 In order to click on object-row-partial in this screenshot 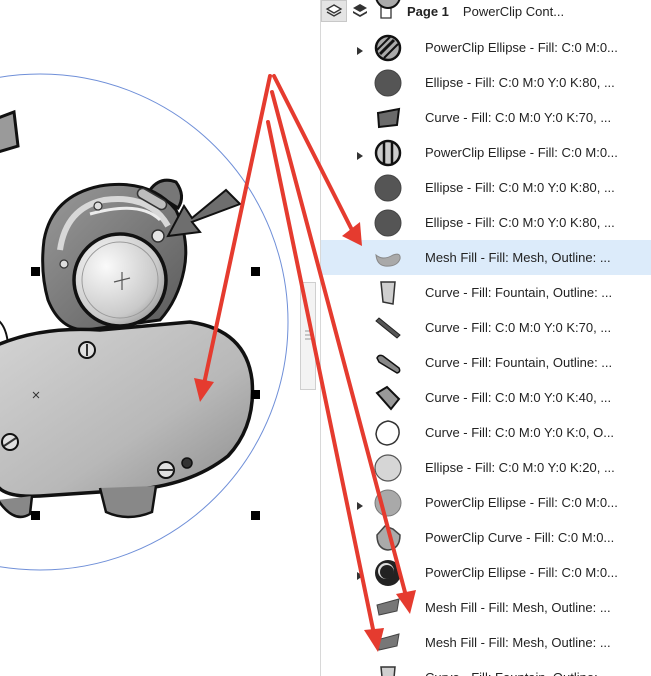, I will do `click(486, 4)`.